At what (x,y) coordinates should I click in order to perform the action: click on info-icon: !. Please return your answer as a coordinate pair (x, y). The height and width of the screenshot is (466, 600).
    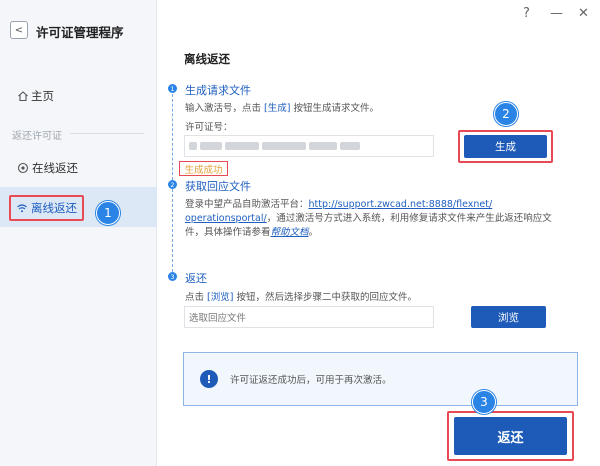
    Looking at the image, I should click on (209, 379).